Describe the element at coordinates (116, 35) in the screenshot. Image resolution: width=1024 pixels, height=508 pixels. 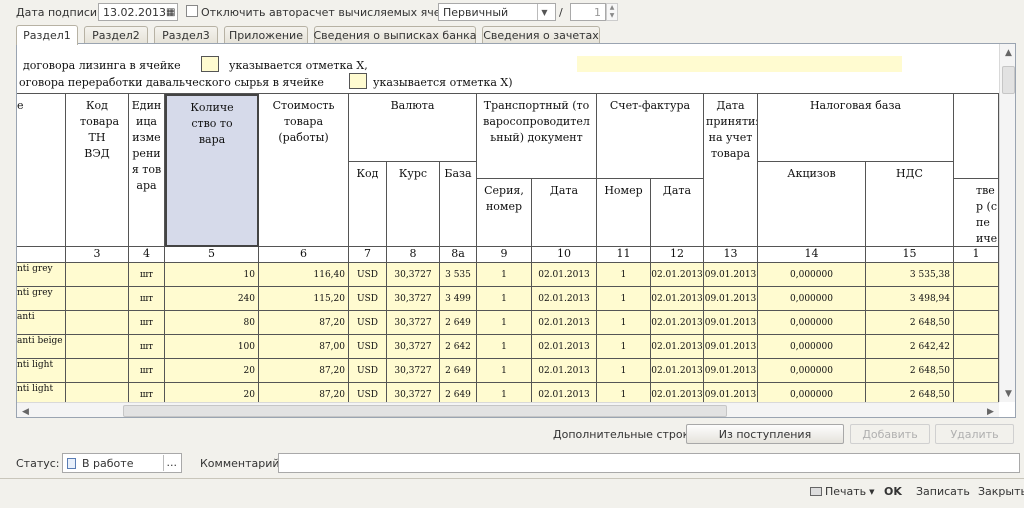
I see `tab-section2: Раздел2` at that location.